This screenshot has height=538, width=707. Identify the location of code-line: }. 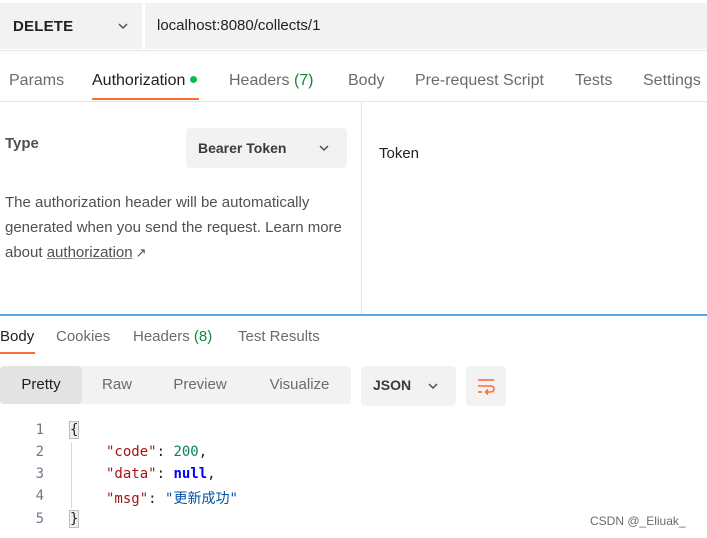
(74, 519).